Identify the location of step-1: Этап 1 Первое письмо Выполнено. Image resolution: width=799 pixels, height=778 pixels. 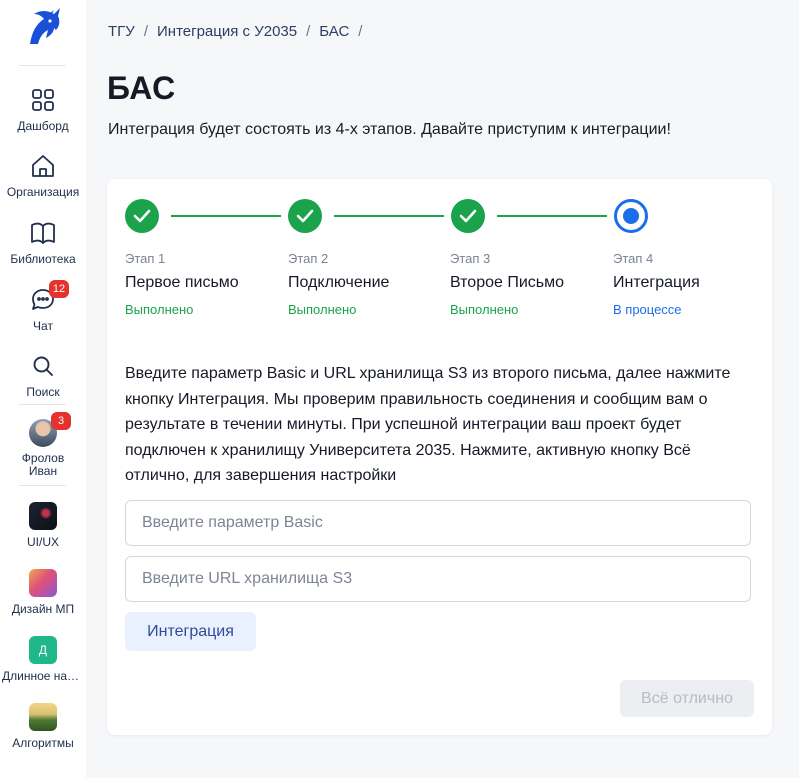
(200, 284).